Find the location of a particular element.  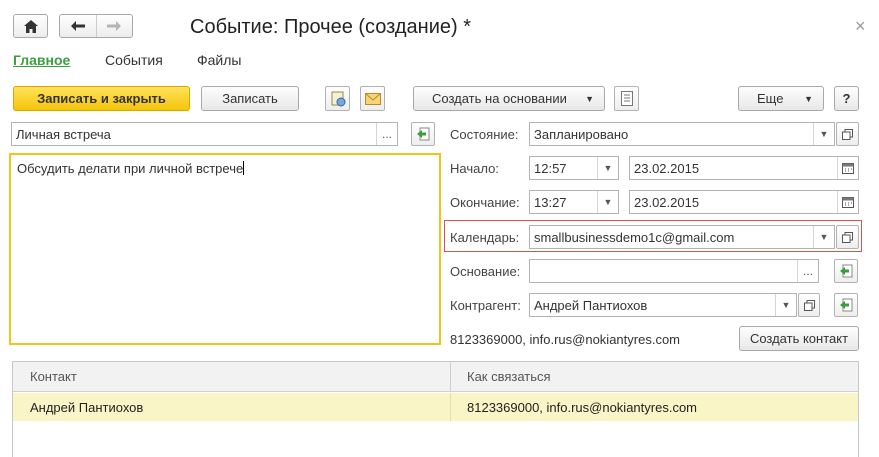

report-button is located at coordinates (626, 98).